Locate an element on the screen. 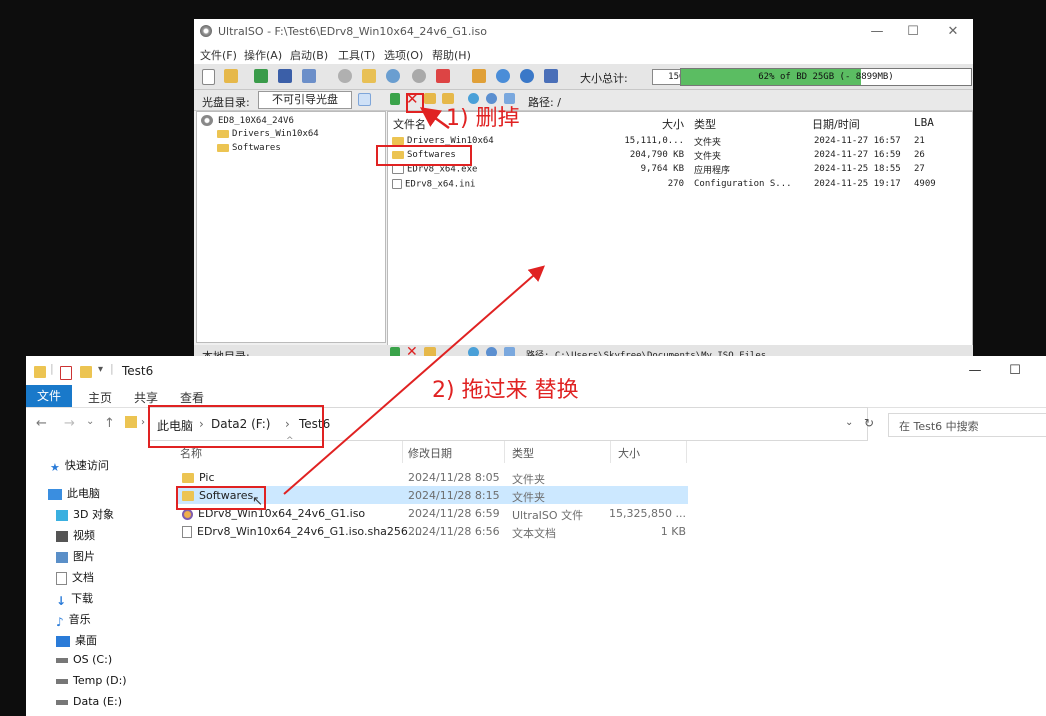 This screenshot has width=1046, height=716. step2-annotation: 2) 拖过来 替换 is located at coordinates (505, 390).